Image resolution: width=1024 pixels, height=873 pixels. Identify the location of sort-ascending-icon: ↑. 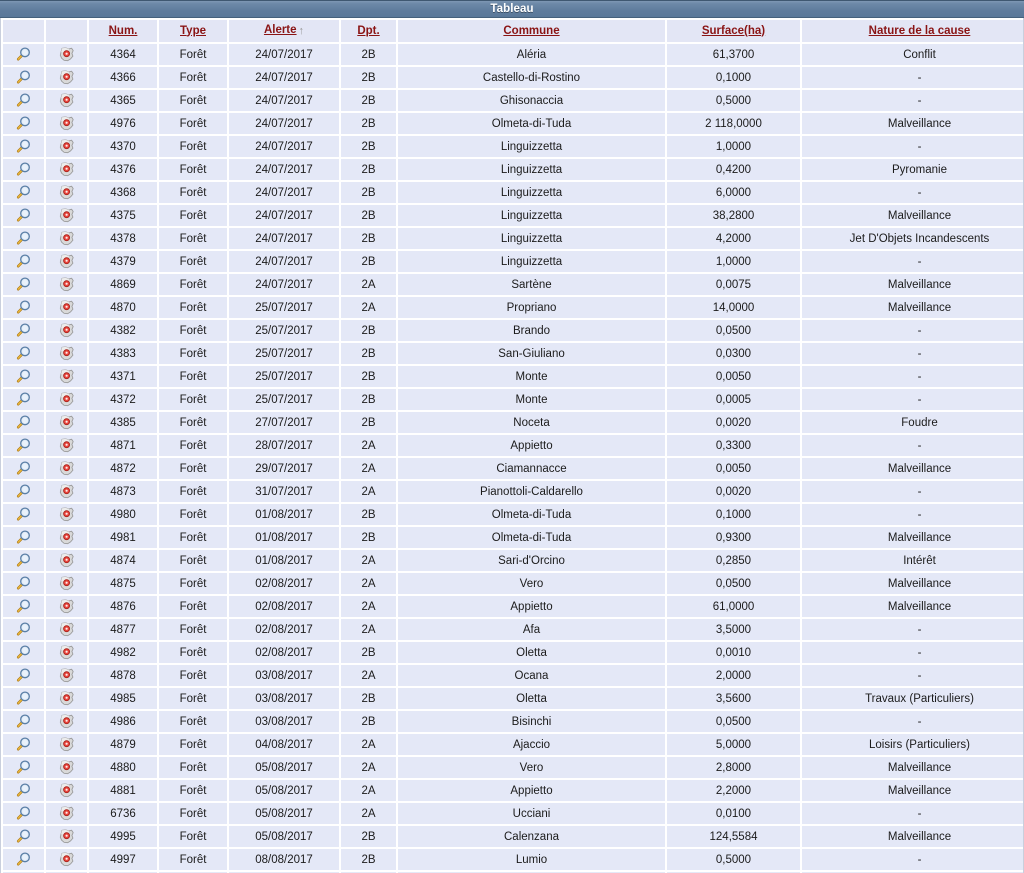
(302, 31).